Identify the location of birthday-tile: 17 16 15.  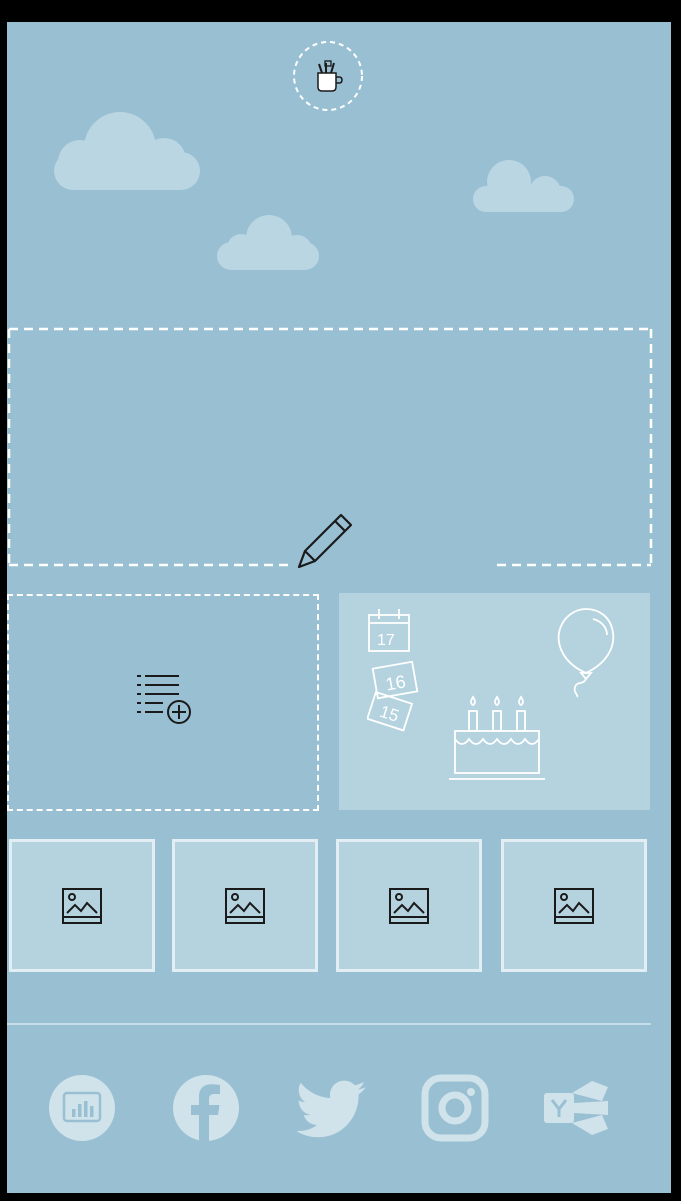
(494, 701).